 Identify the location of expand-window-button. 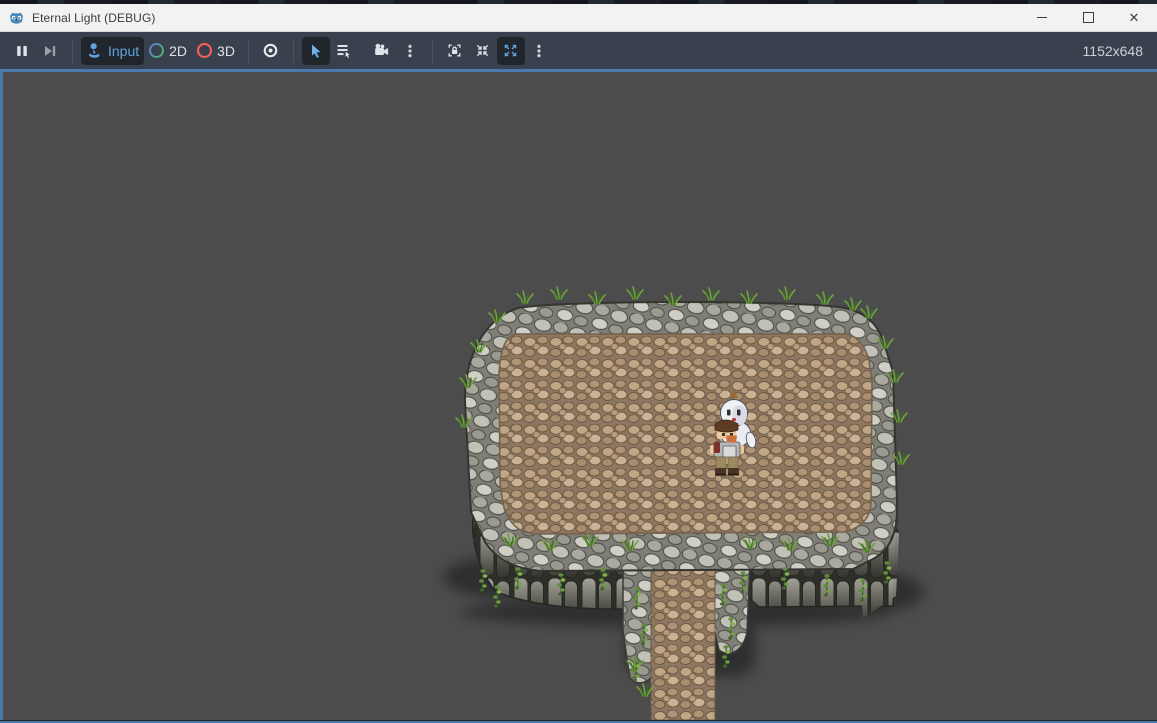
(510, 50).